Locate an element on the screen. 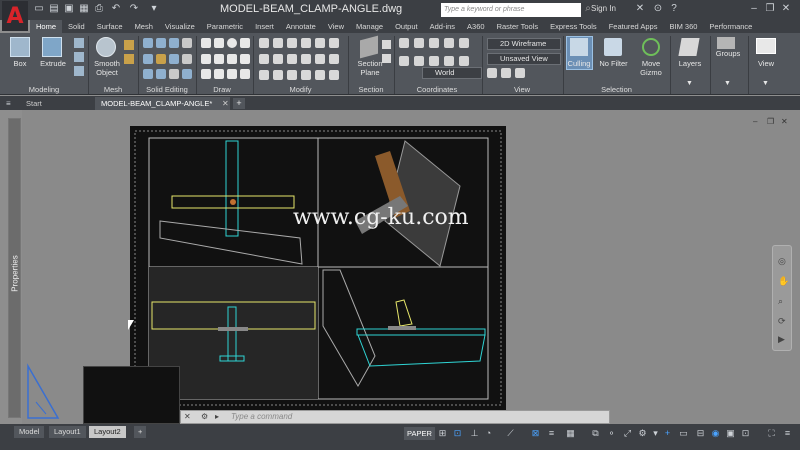  erase-icon is located at coordinates (306, 59).